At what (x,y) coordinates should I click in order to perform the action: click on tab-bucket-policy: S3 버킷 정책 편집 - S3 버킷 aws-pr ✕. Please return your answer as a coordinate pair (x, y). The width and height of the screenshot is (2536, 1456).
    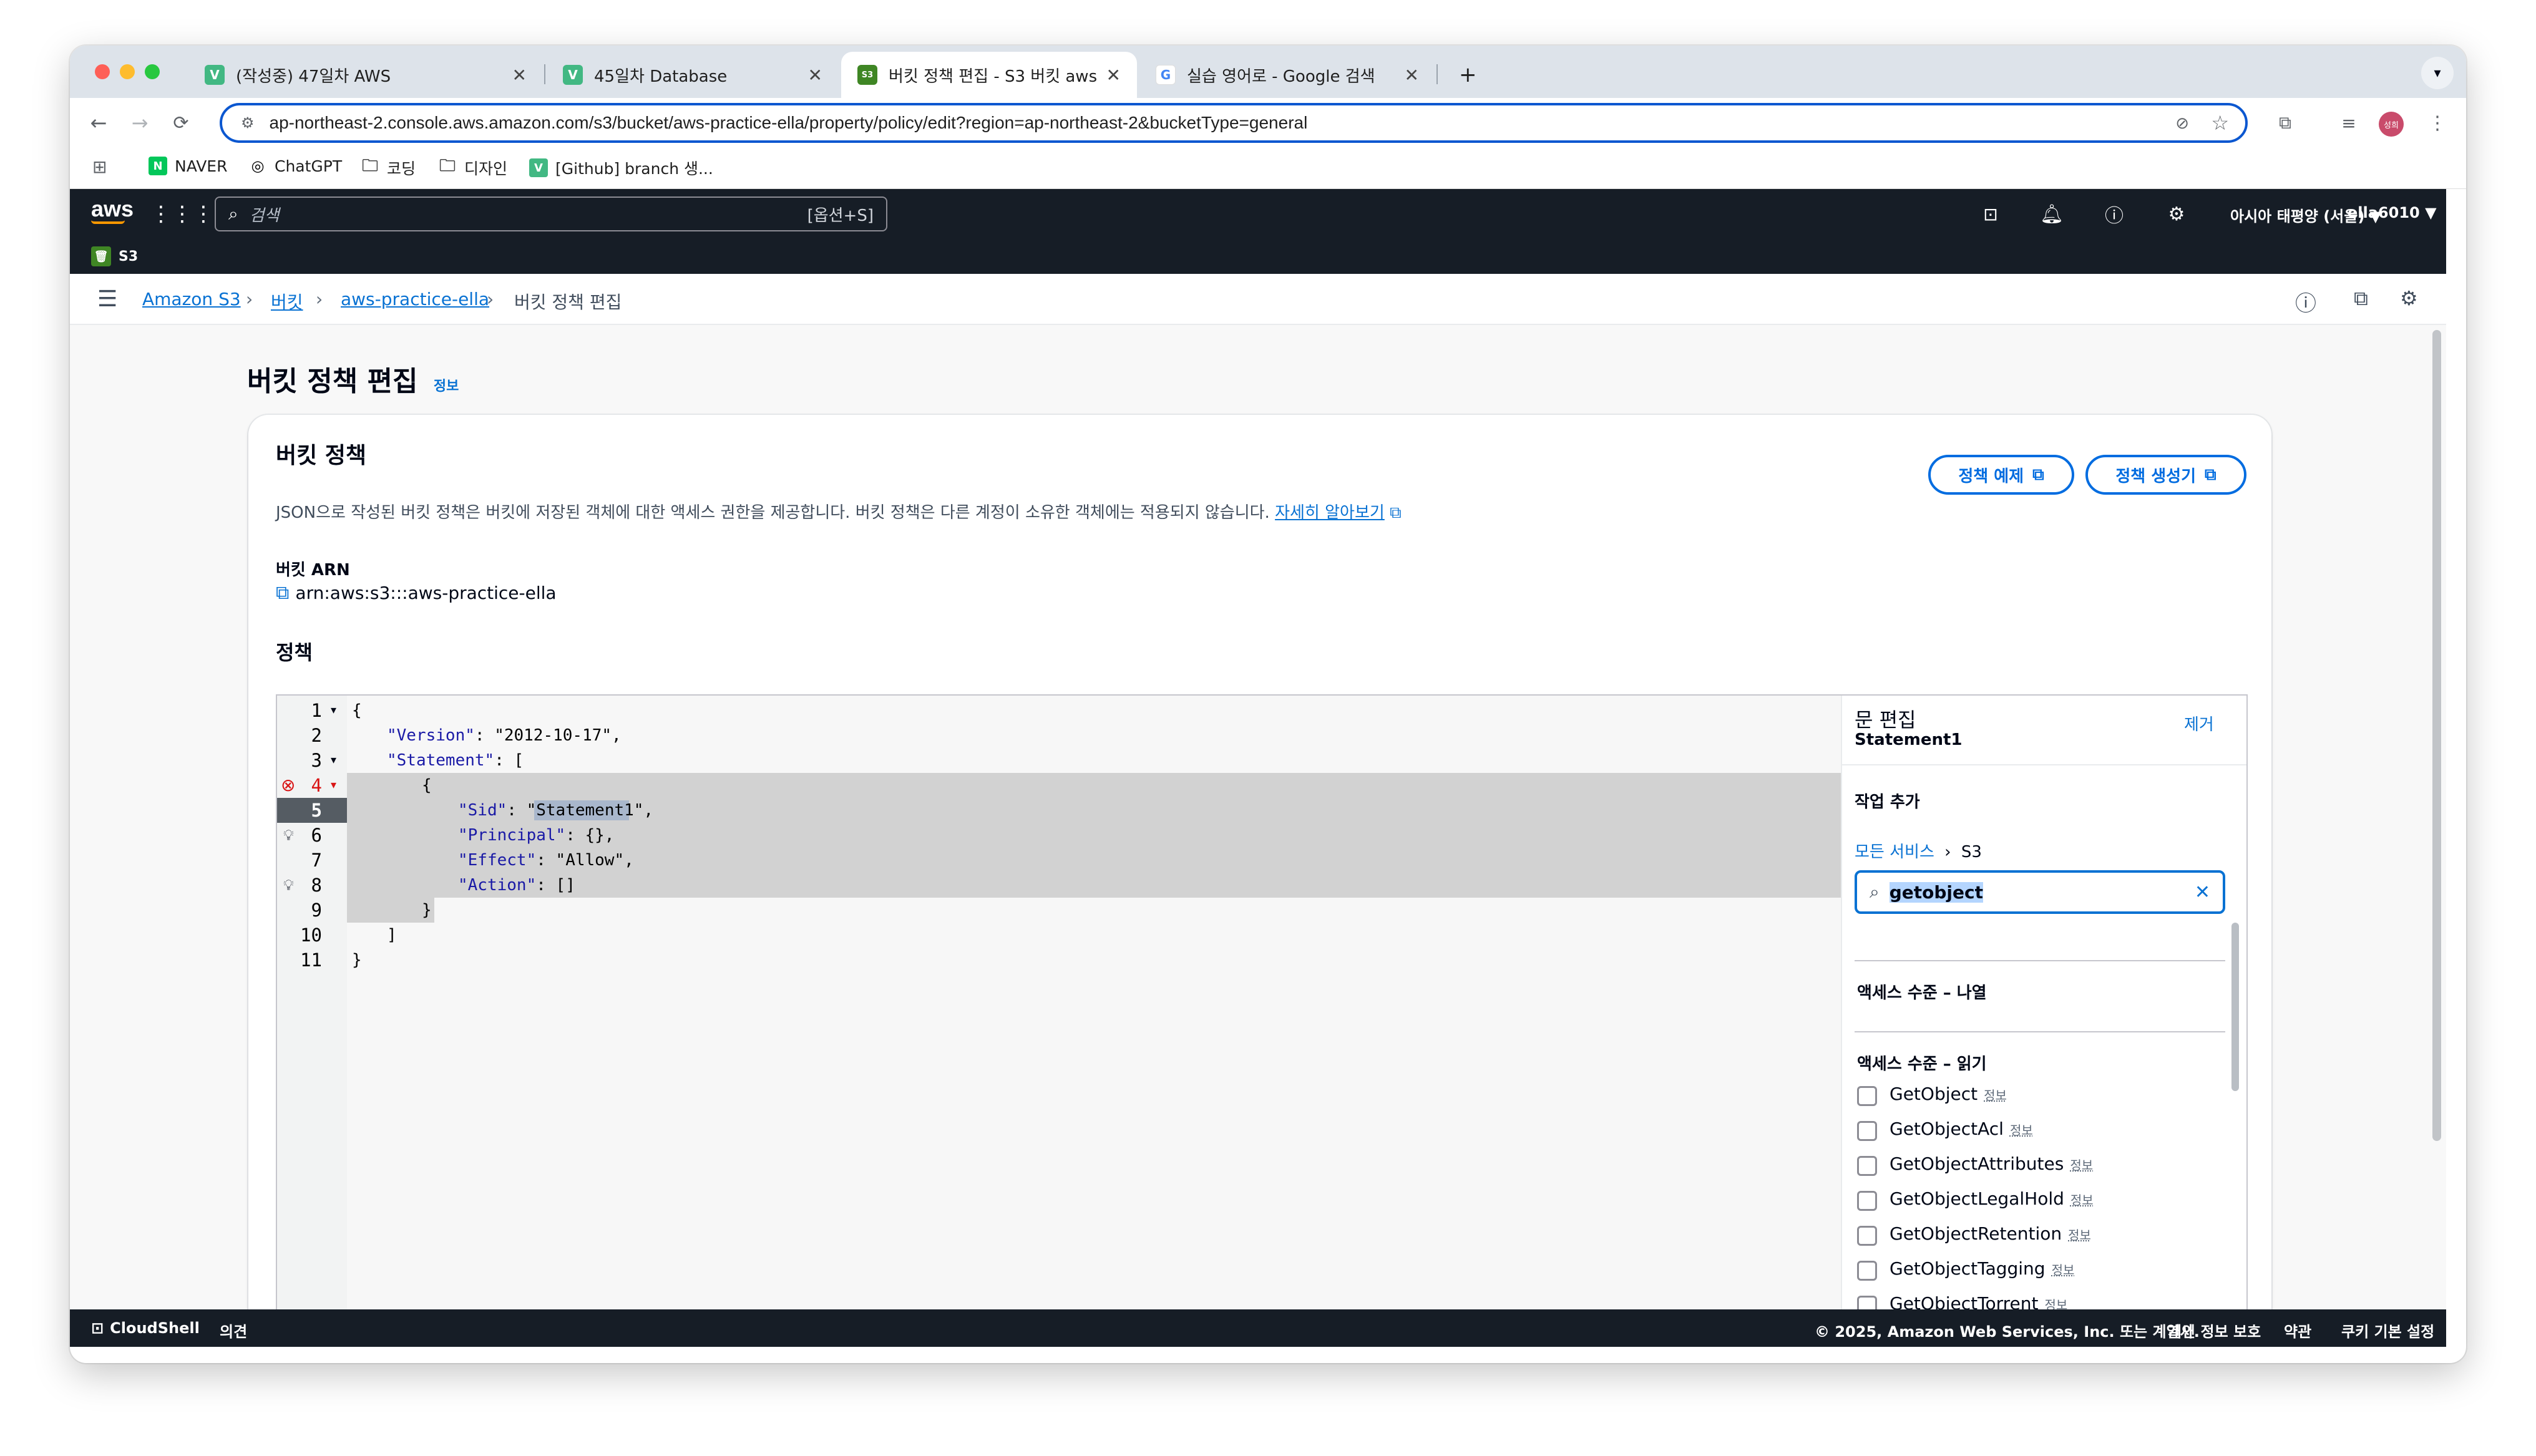
    Looking at the image, I should click on (989, 75).